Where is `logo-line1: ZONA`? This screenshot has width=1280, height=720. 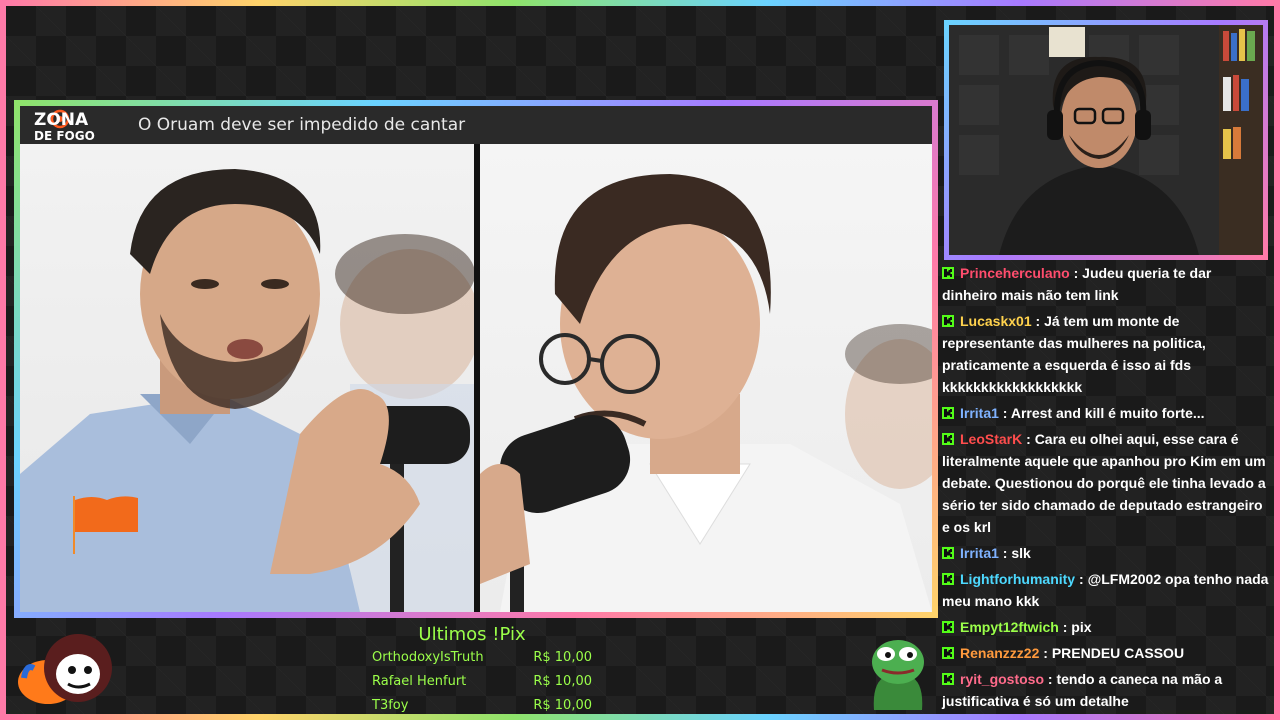 logo-line1: ZONA is located at coordinates (61, 120).